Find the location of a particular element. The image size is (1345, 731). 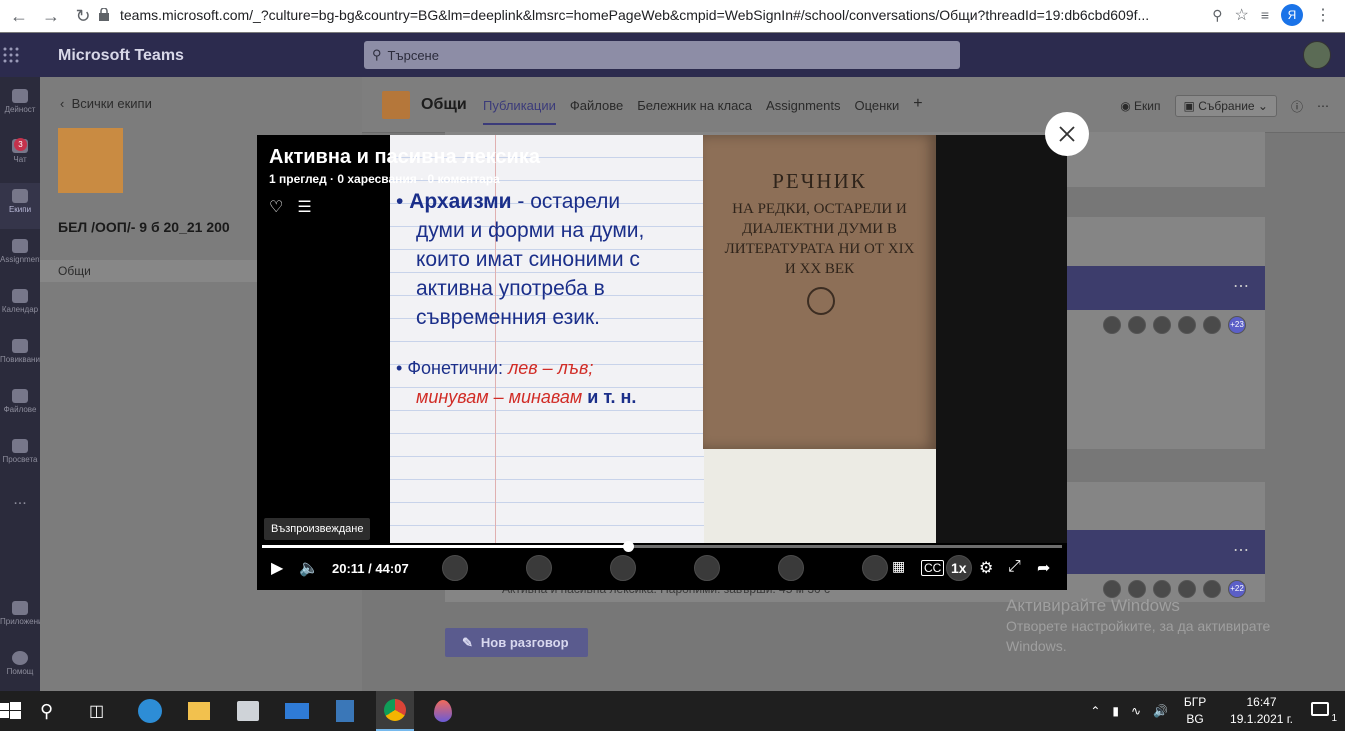

rail-chat: 3 Чат is located at coordinates (20, 156).